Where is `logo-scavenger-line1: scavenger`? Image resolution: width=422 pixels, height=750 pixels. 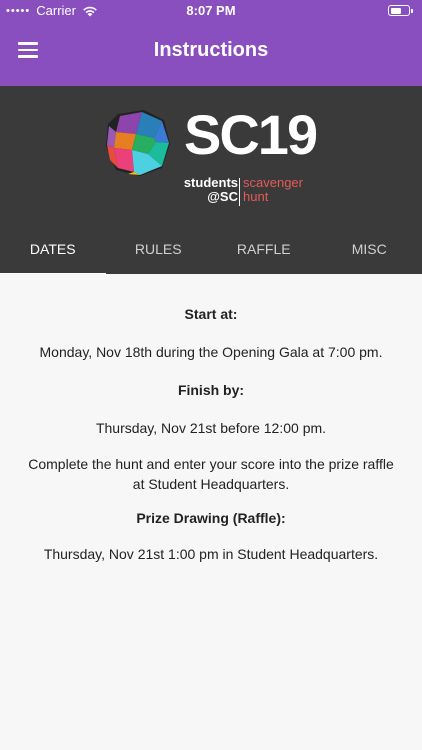
logo-scavenger-line1: scavenger is located at coordinates (273, 182).